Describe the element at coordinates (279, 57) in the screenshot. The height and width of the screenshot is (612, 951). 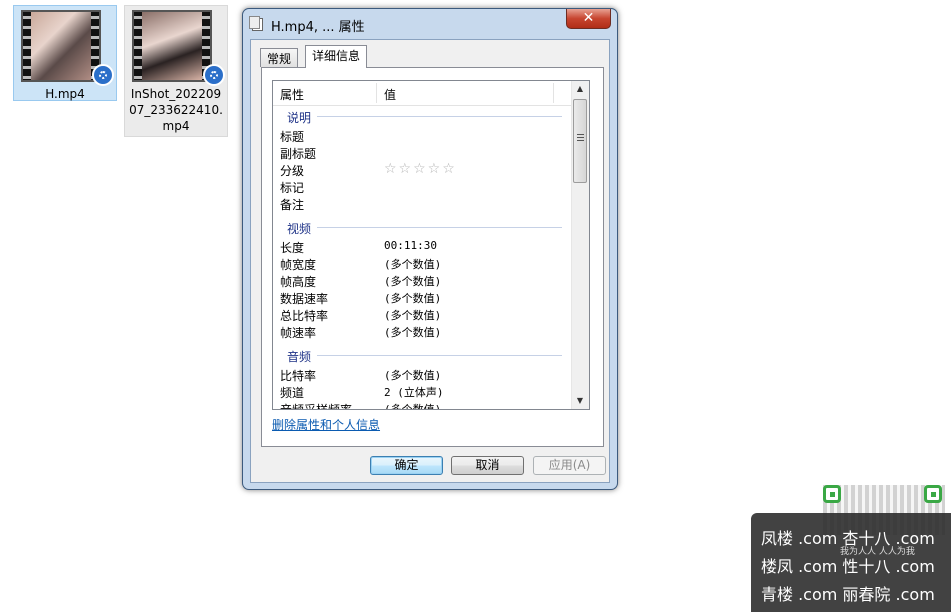
I see `tab-general: 常规` at that location.